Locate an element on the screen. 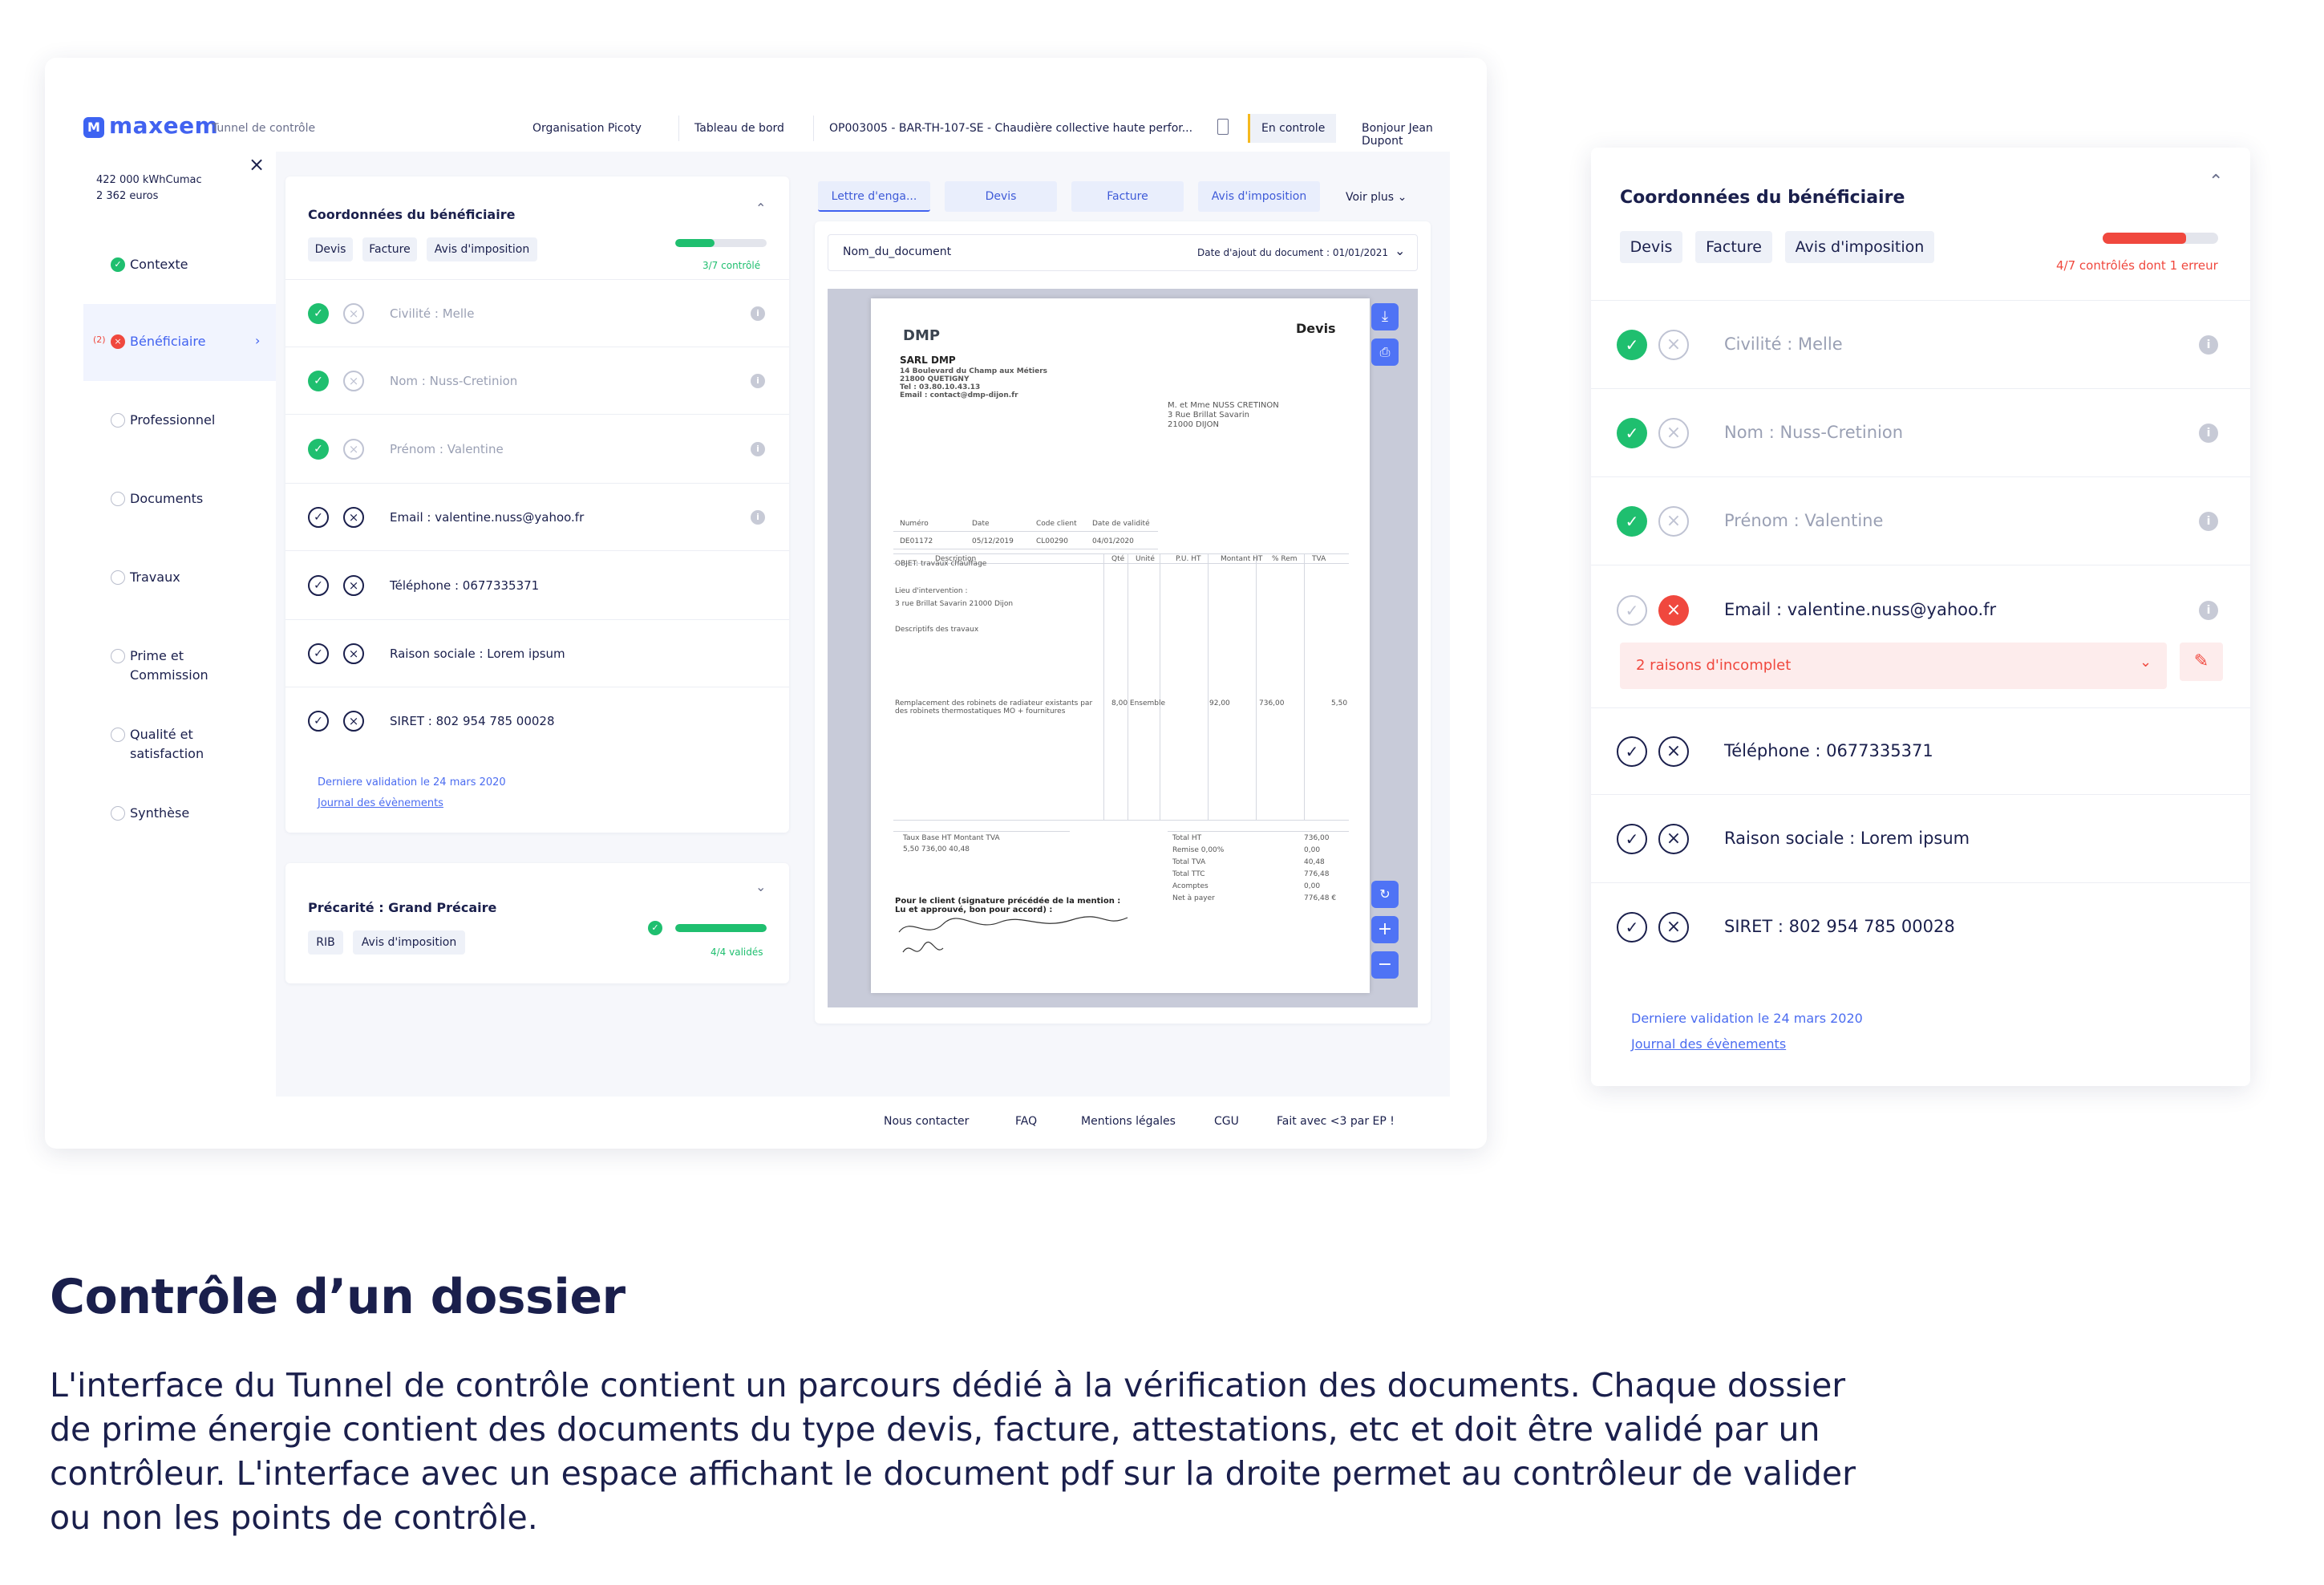  tab-devis: Devis is located at coordinates (1001, 196).